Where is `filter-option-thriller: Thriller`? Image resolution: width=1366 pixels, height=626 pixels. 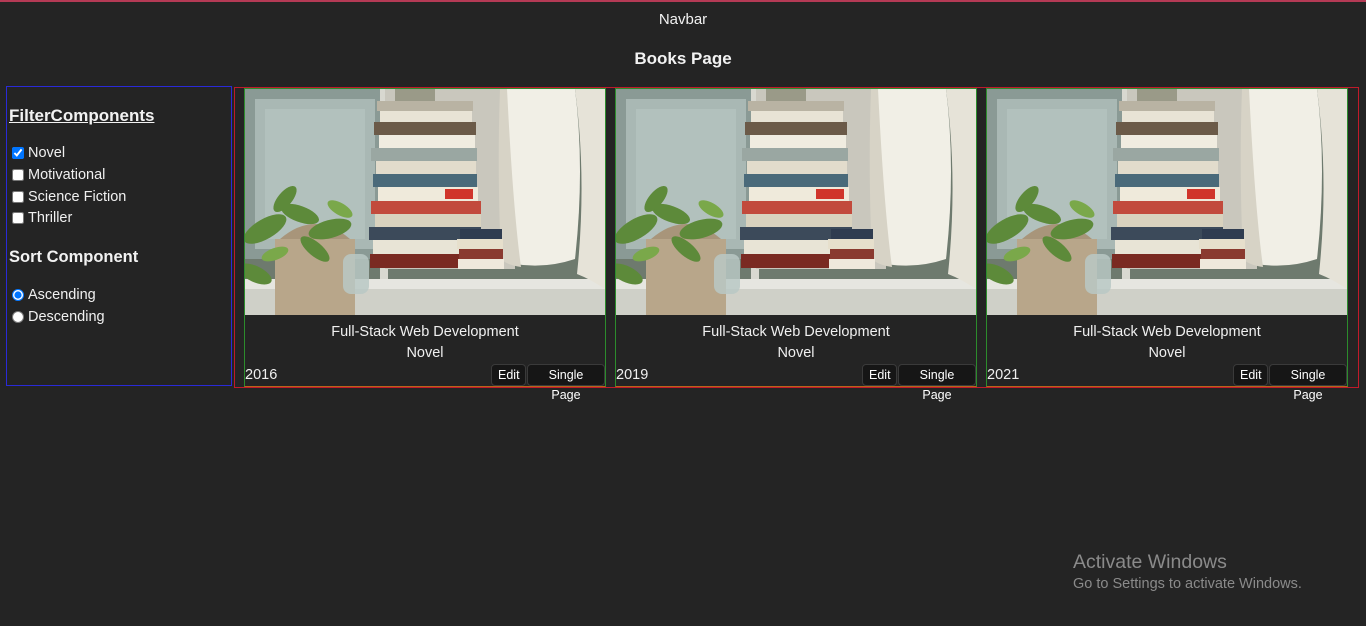 filter-option-thriller: Thriller is located at coordinates (41, 218).